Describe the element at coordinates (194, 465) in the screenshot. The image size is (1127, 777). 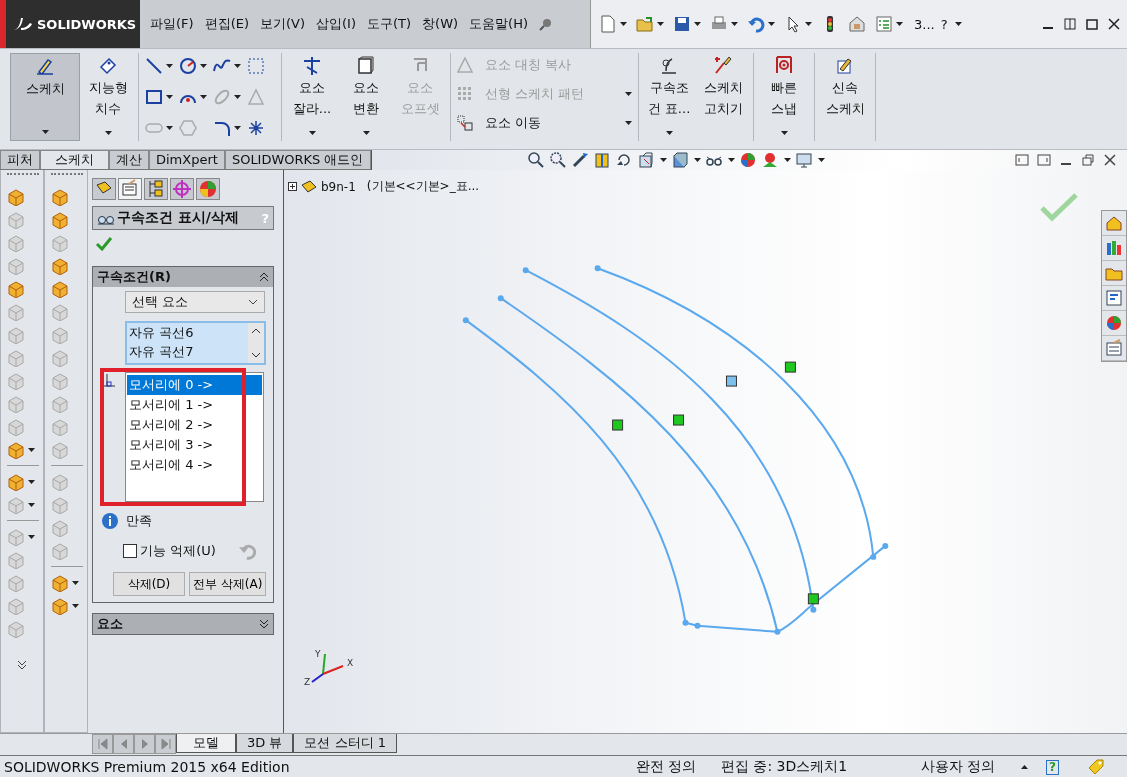
I see `list-item: 모서리에 4 ->` at that location.